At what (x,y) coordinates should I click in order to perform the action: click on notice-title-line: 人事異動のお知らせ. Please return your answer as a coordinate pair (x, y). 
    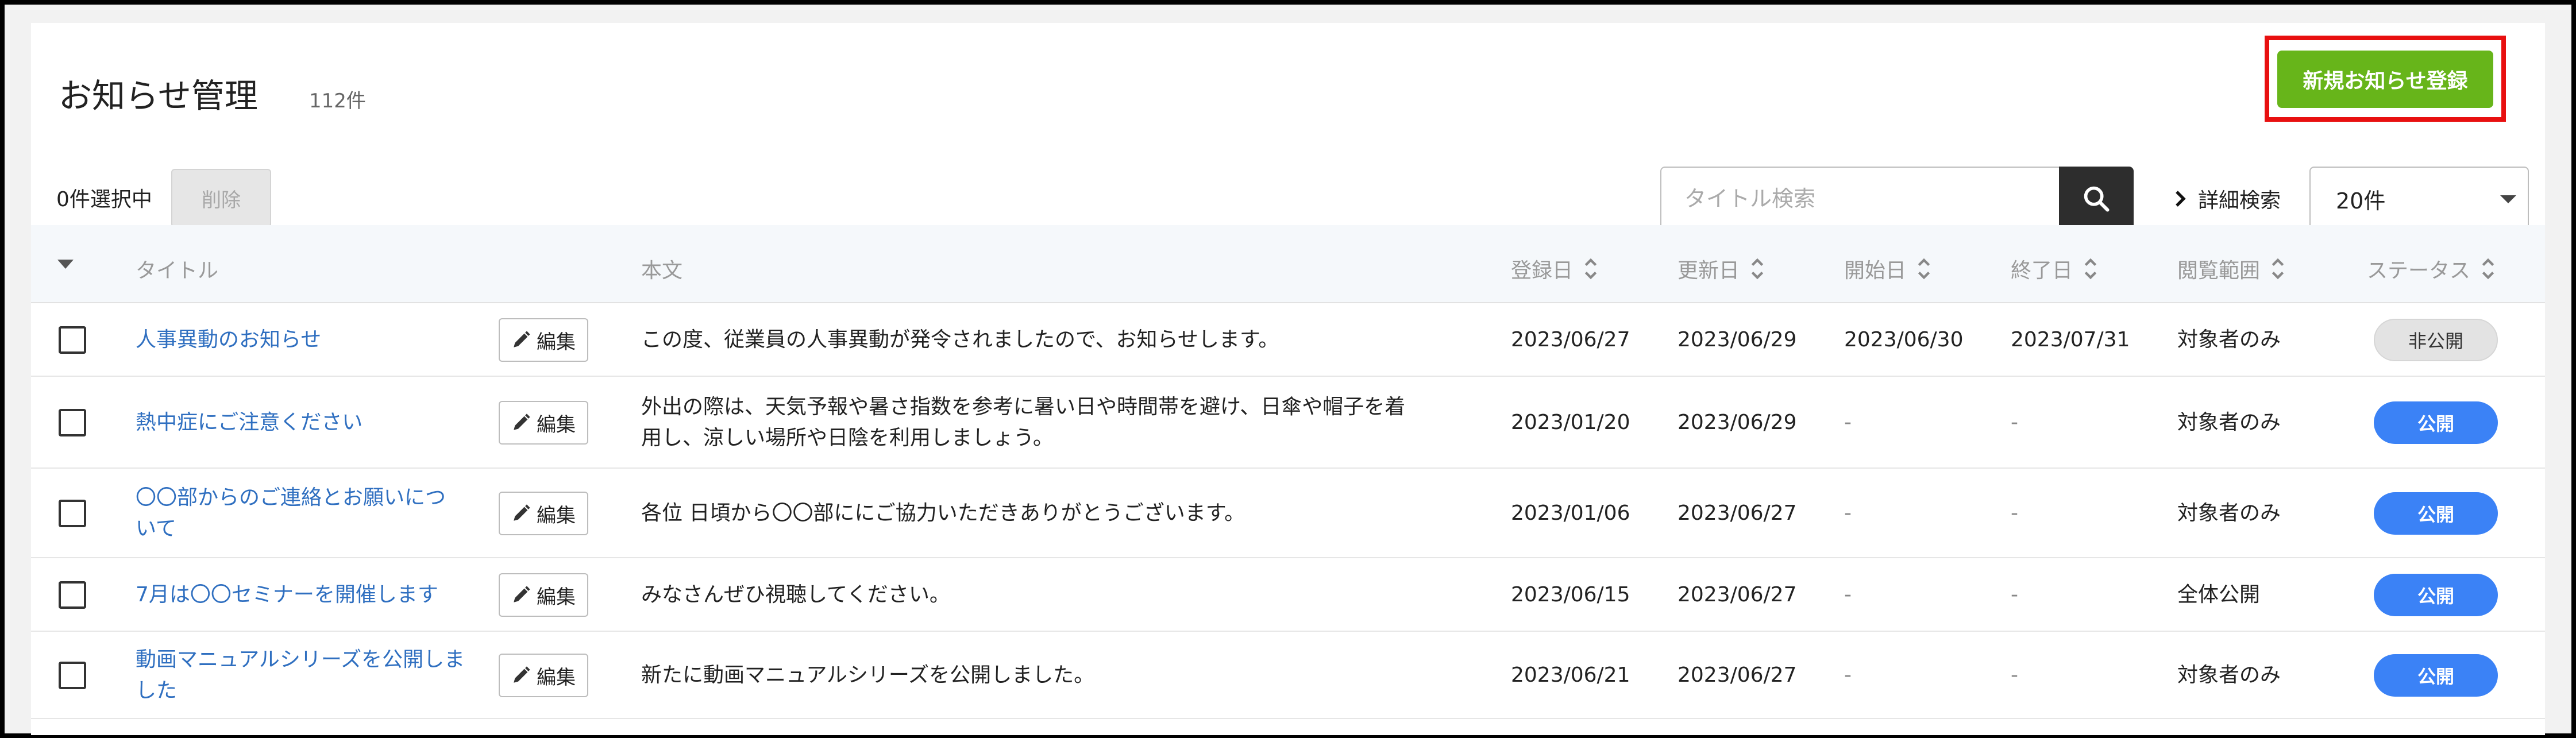
    Looking at the image, I should click on (229, 339).